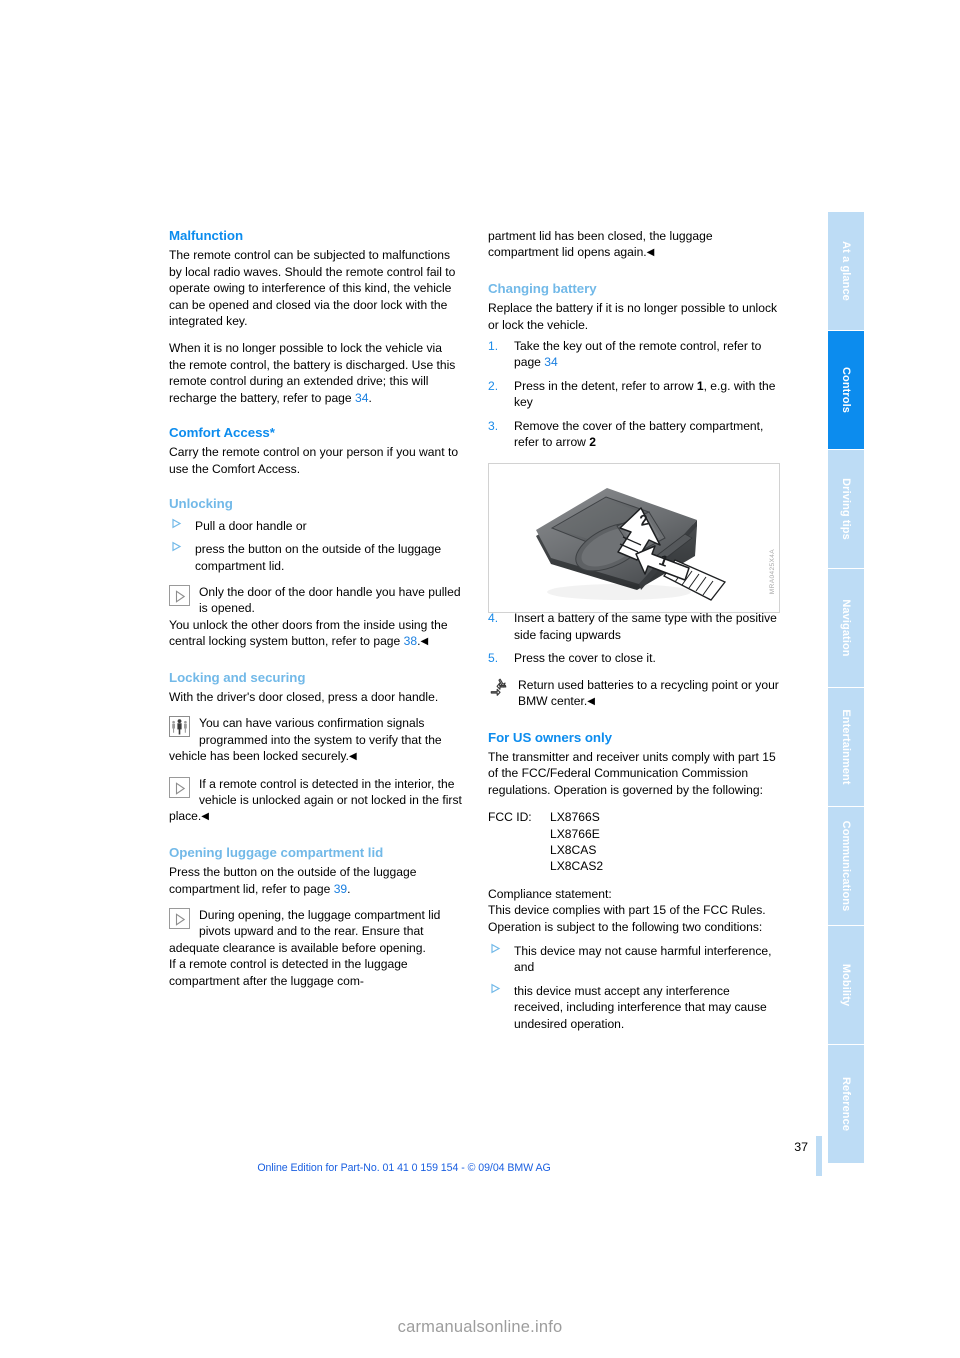 This screenshot has width=960, height=1358. Describe the element at coordinates (573, 849) in the screenshot. I see `fcc-id-value-3: LX8CAS` at that location.